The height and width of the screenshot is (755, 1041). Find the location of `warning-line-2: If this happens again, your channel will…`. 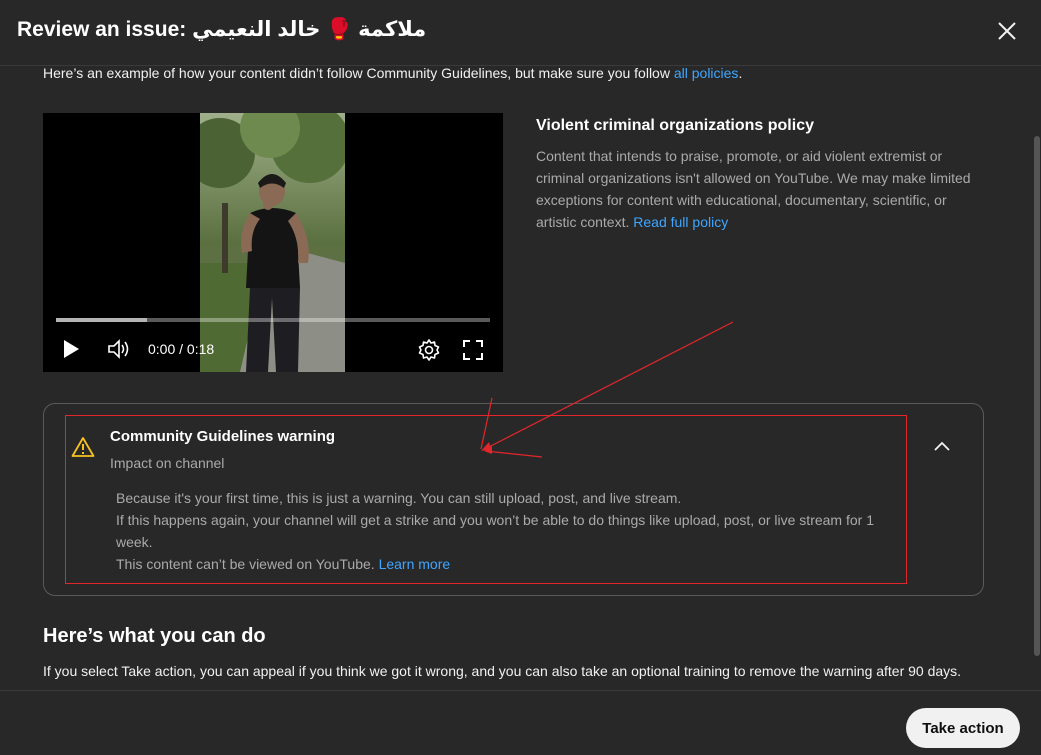

warning-line-2: If this happens again, your channel will… is located at coordinates (495, 531).